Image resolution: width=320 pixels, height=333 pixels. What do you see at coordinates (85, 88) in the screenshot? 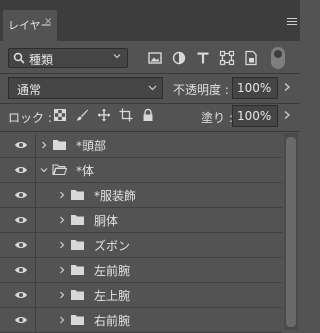
I see `blend-mode-select: 通常` at bounding box center [85, 88].